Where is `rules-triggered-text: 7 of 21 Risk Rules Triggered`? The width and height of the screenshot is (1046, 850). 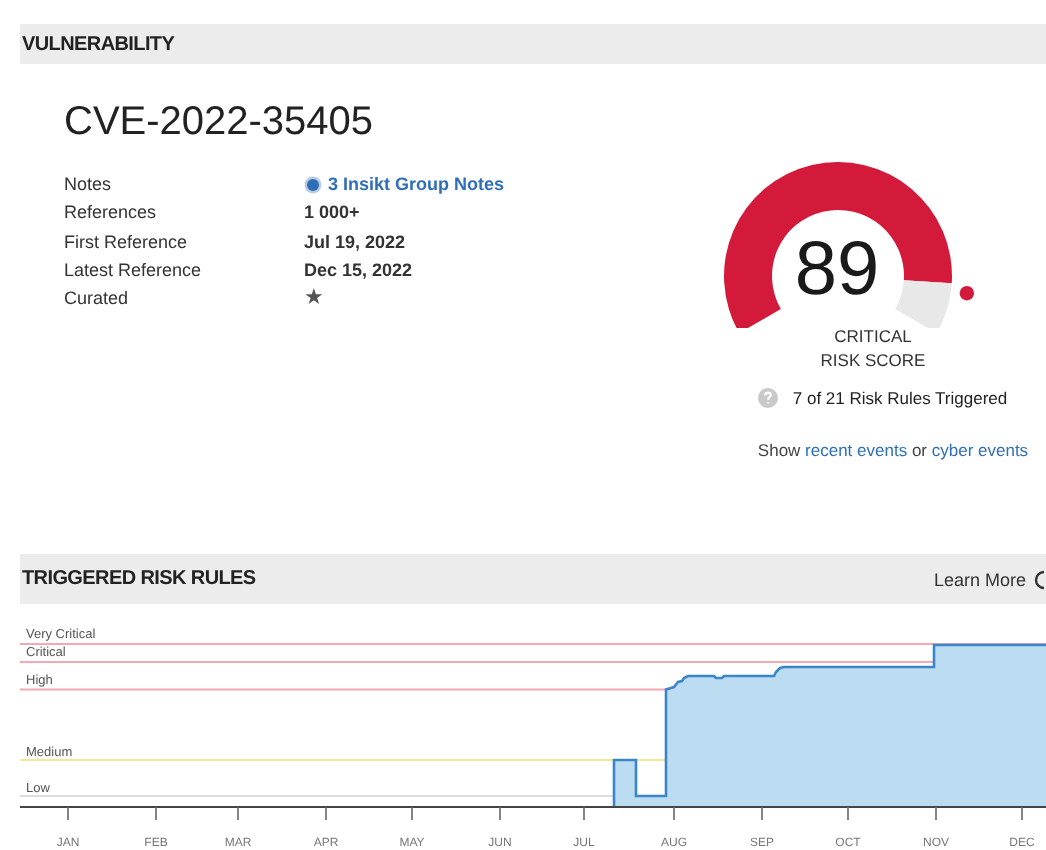 rules-triggered-text: 7 of 21 Risk Rules Triggered is located at coordinates (900, 398).